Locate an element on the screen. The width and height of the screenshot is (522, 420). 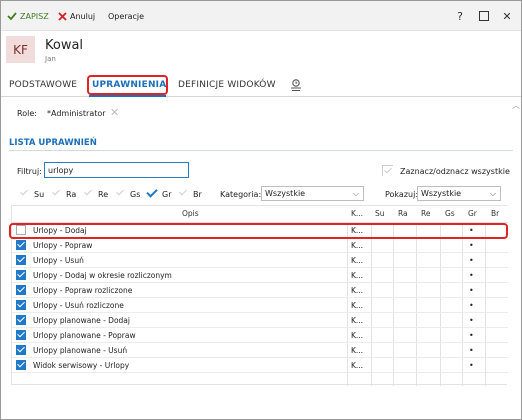
tab-permissions: UPRAWNIENIA is located at coordinates (129, 85).